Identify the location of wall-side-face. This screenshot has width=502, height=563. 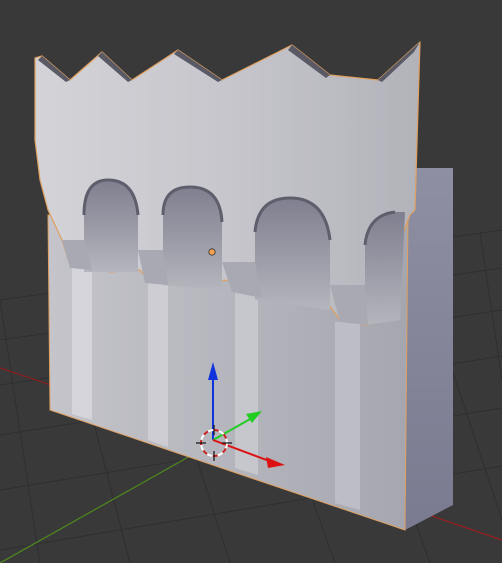
(429, 349).